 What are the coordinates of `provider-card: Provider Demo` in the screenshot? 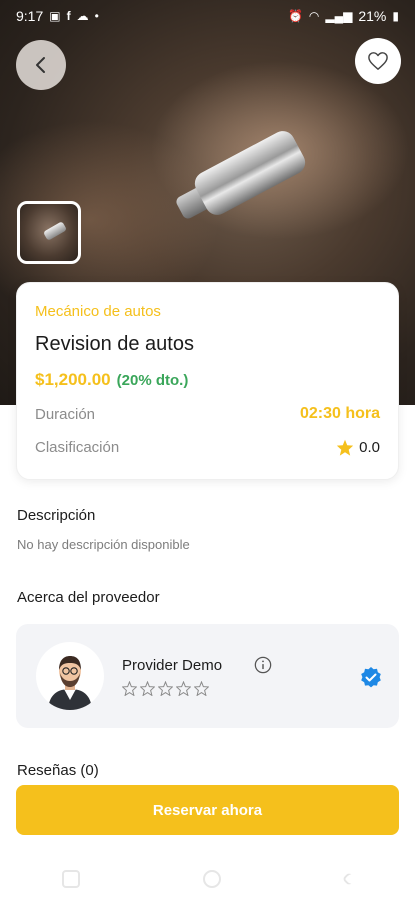 It's located at (207, 676).